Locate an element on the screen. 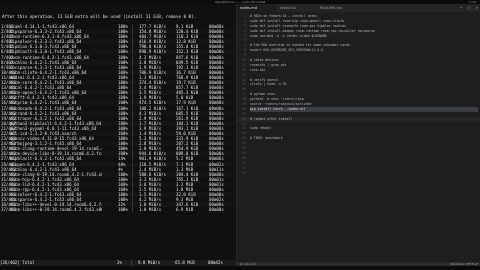 The image size is (480, 270). maximize-icon: □ is located at coordinates (469, 7).